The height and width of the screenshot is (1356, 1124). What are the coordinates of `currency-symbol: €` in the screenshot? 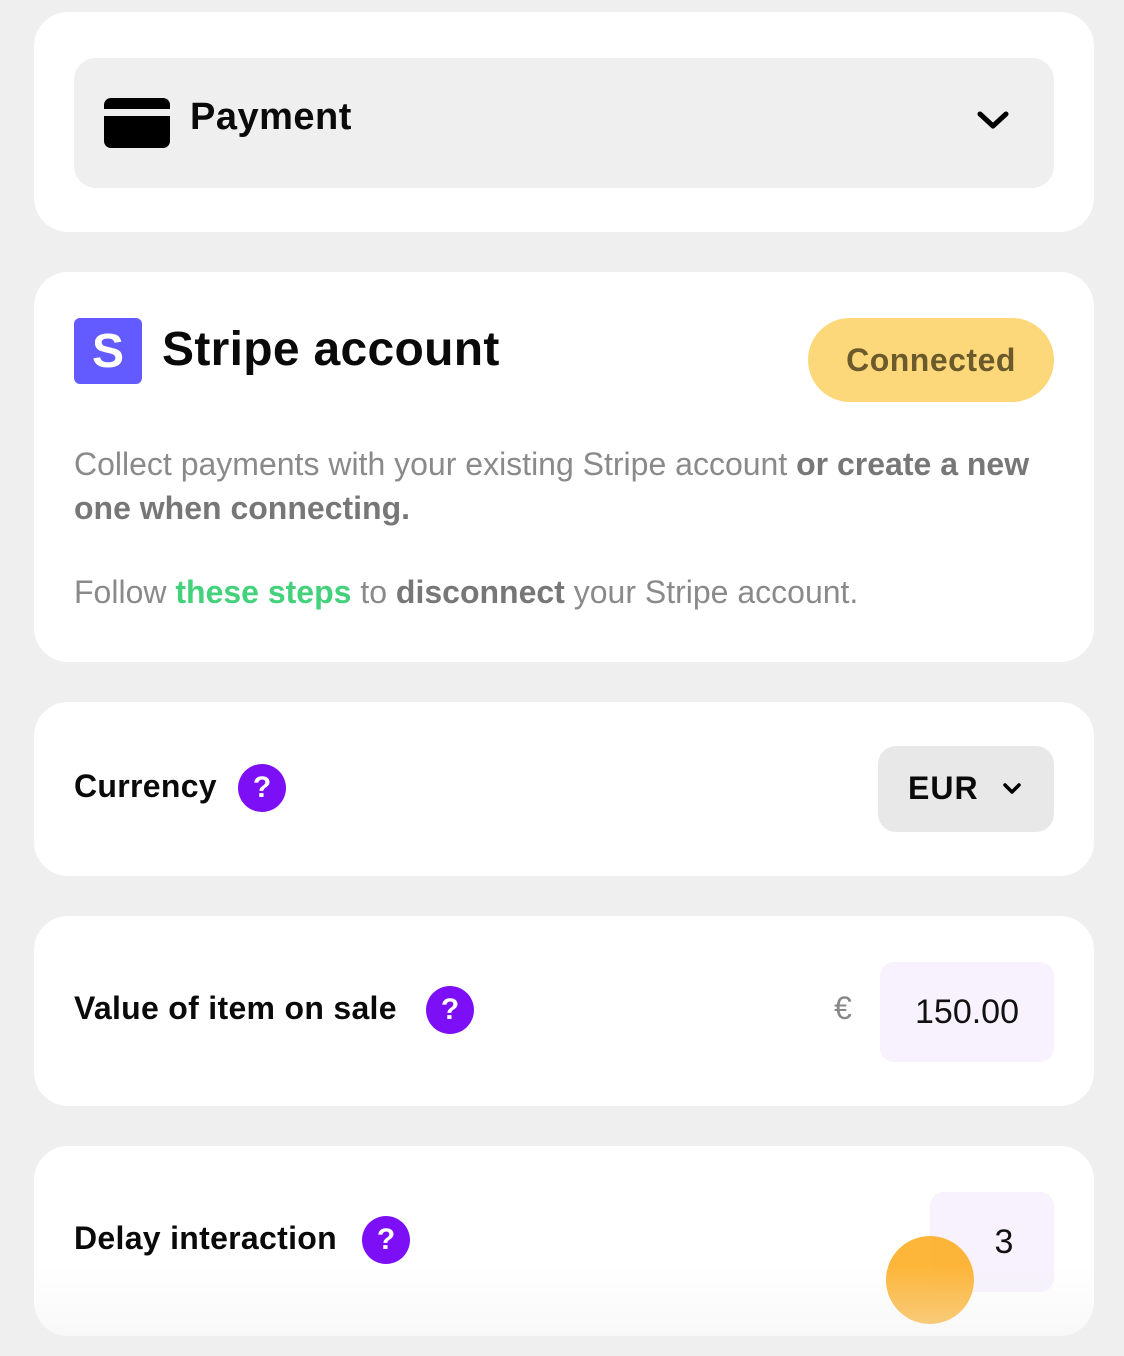 It's located at (843, 1008).